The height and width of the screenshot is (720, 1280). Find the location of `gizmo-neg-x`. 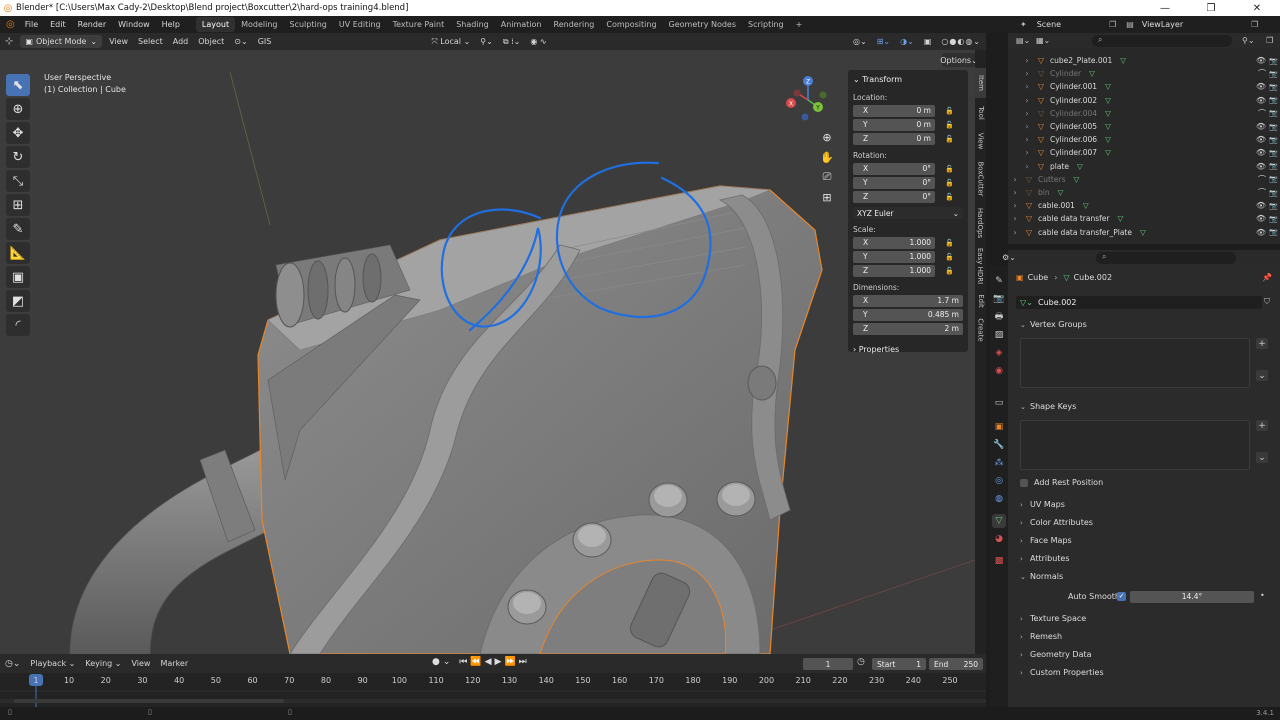

gizmo-neg-x is located at coordinates (797, 93).